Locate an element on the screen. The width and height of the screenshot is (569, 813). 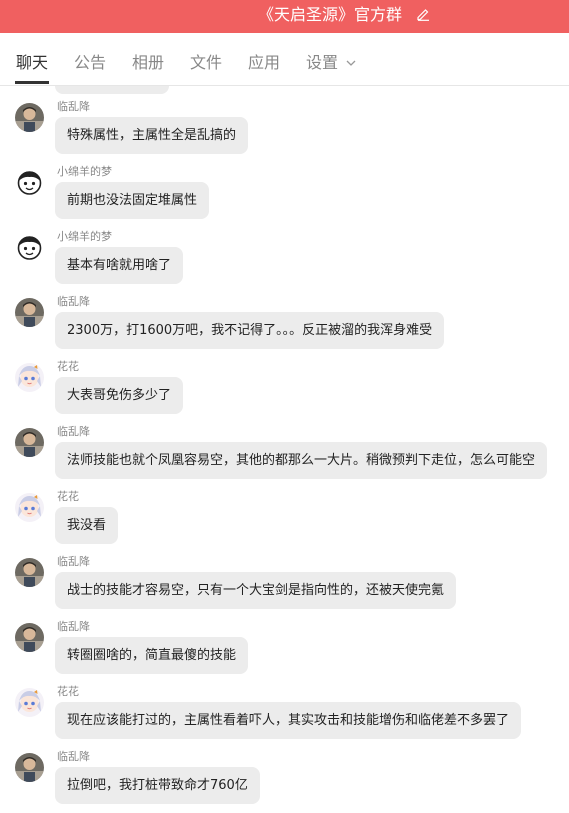
tab-chat: 聊天 is located at coordinates (32, 63).